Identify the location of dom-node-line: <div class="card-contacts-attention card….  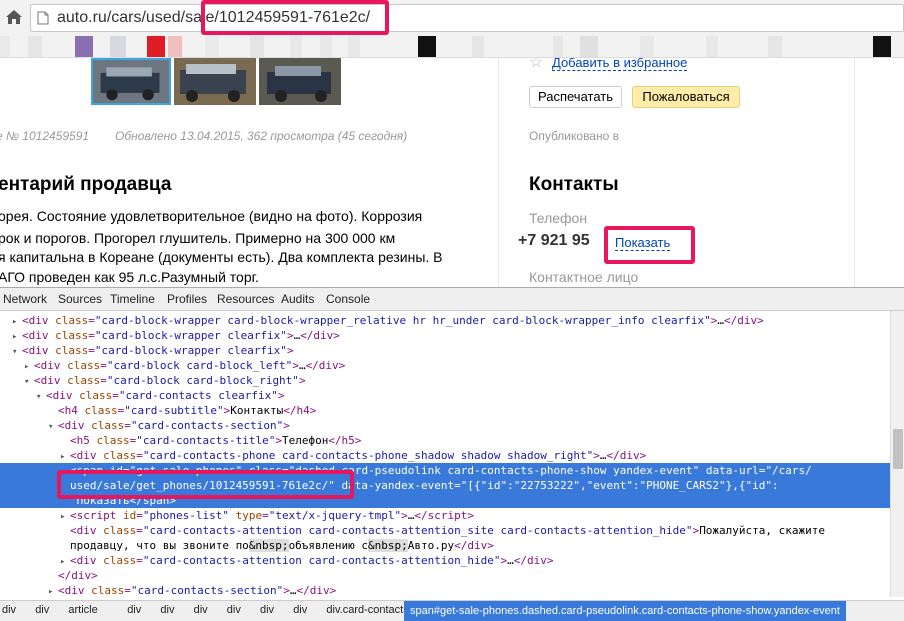
(442, 530).